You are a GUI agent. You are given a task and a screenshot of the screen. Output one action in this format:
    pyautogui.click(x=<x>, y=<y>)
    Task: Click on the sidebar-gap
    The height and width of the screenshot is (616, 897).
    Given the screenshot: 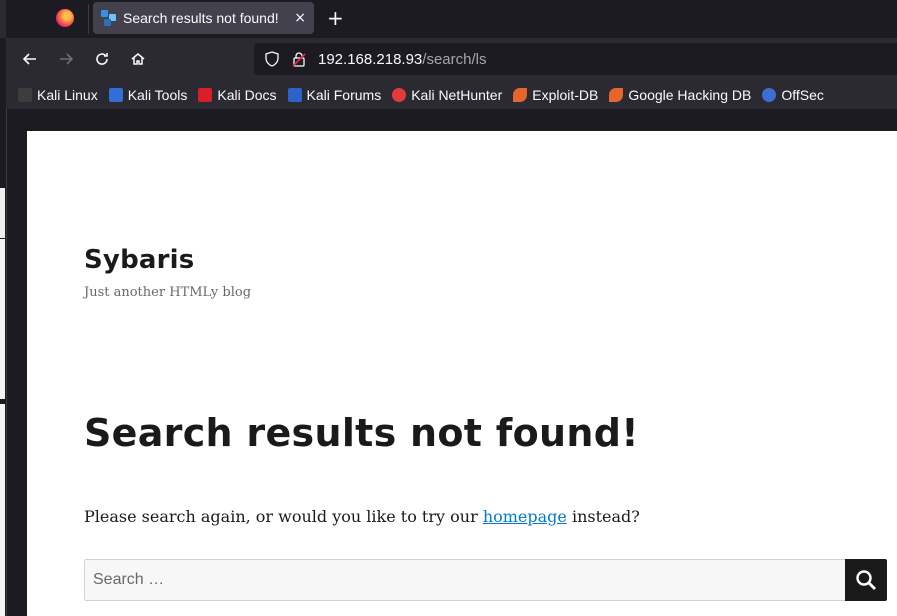 What is the action you would take?
    pyautogui.click(x=16, y=362)
    